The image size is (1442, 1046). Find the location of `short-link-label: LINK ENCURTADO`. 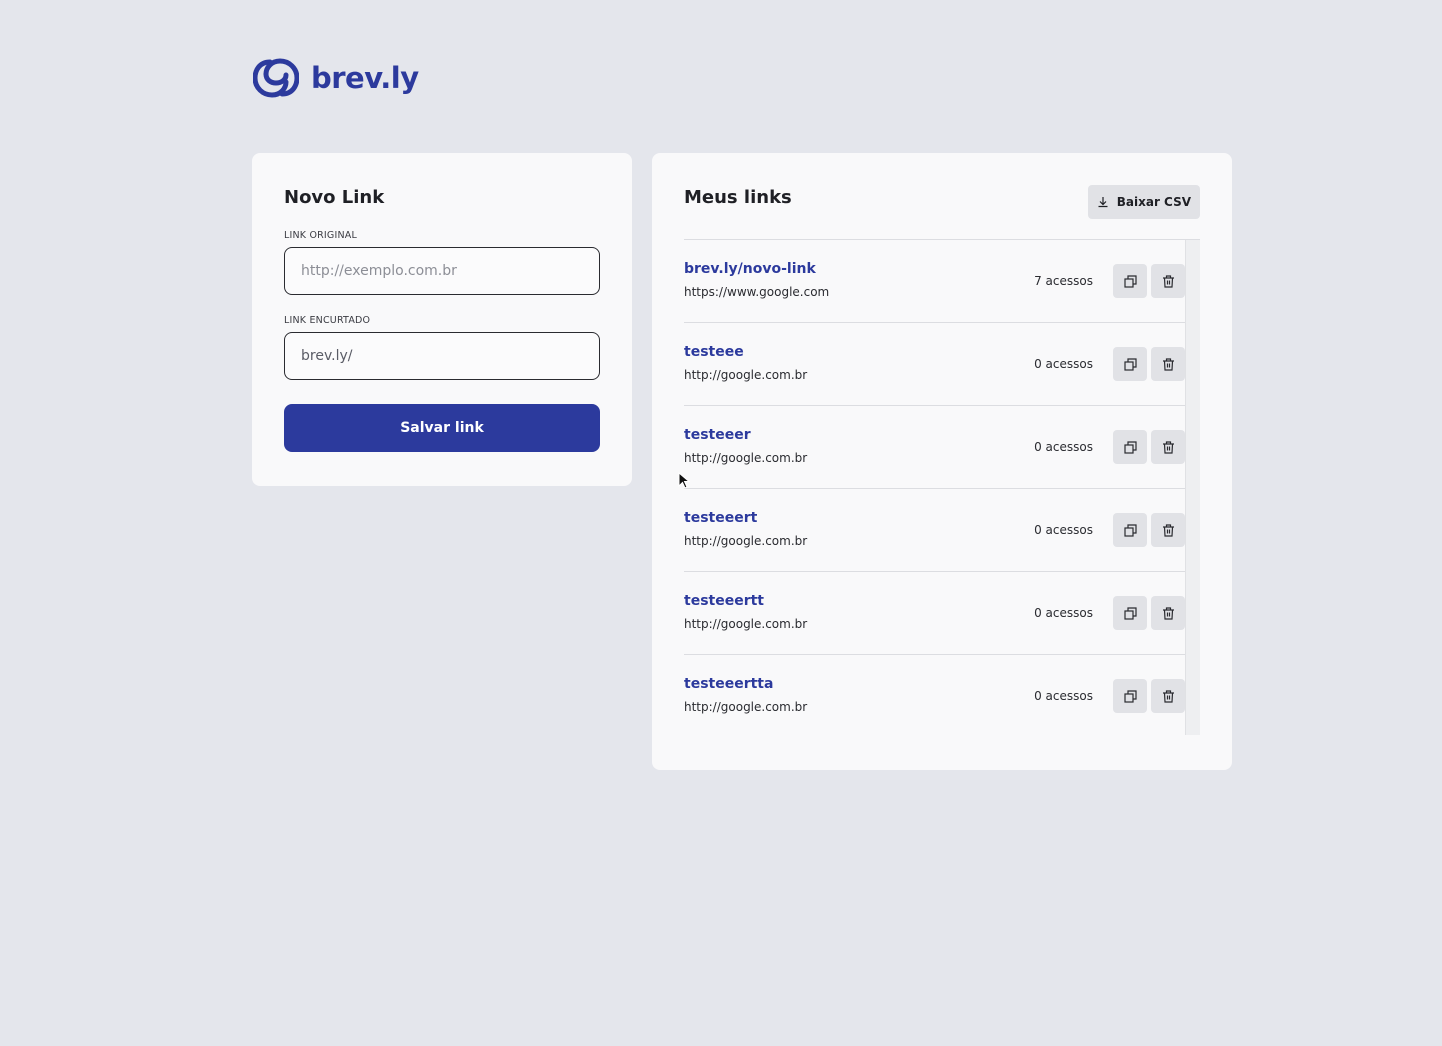

short-link-label: LINK ENCURTADO is located at coordinates (327, 320).